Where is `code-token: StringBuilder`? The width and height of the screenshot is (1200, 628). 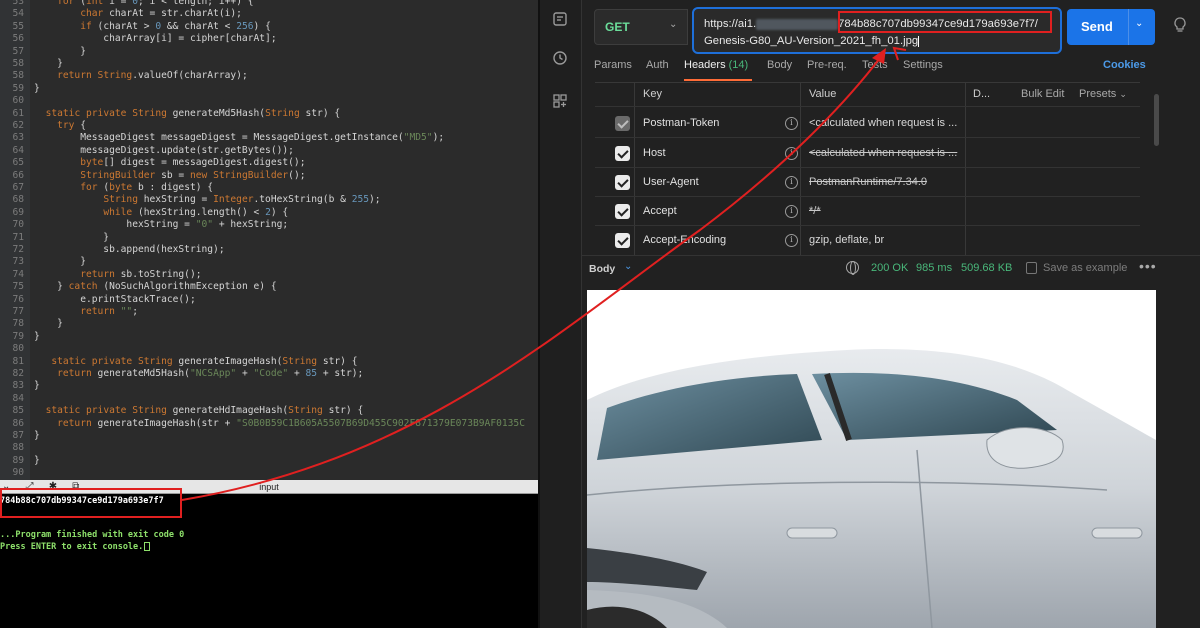
code-token: StringBuilder is located at coordinates (251, 175).